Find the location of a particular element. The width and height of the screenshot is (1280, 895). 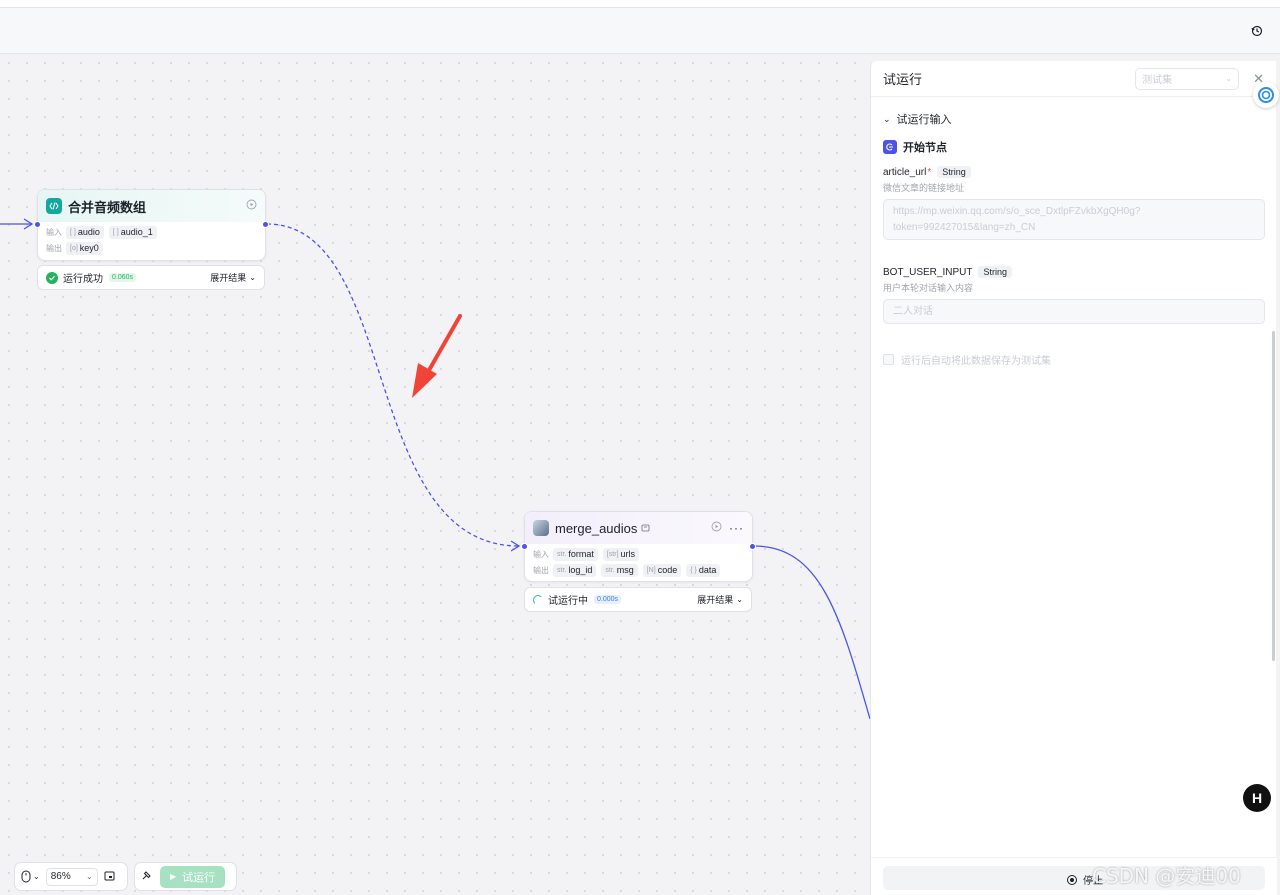

input-value-line: token=992427015&lang=zh_CN is located at coordinates (964, 227).